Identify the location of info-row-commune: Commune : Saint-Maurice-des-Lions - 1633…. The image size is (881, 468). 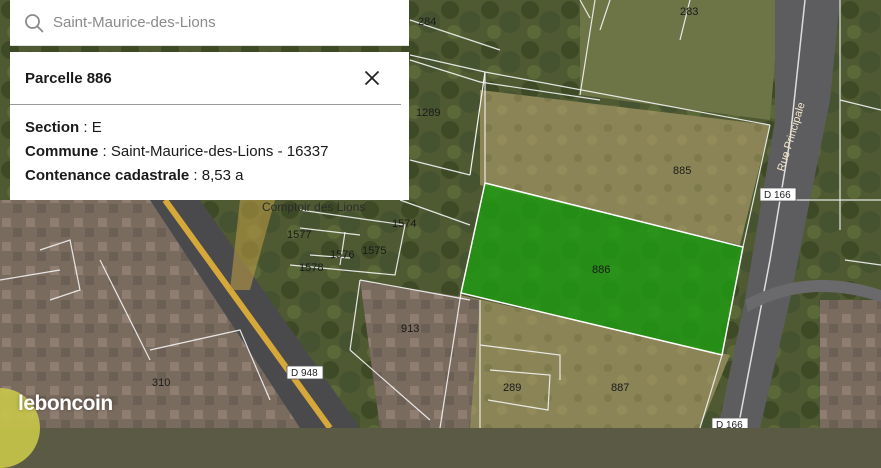
(209, 152).